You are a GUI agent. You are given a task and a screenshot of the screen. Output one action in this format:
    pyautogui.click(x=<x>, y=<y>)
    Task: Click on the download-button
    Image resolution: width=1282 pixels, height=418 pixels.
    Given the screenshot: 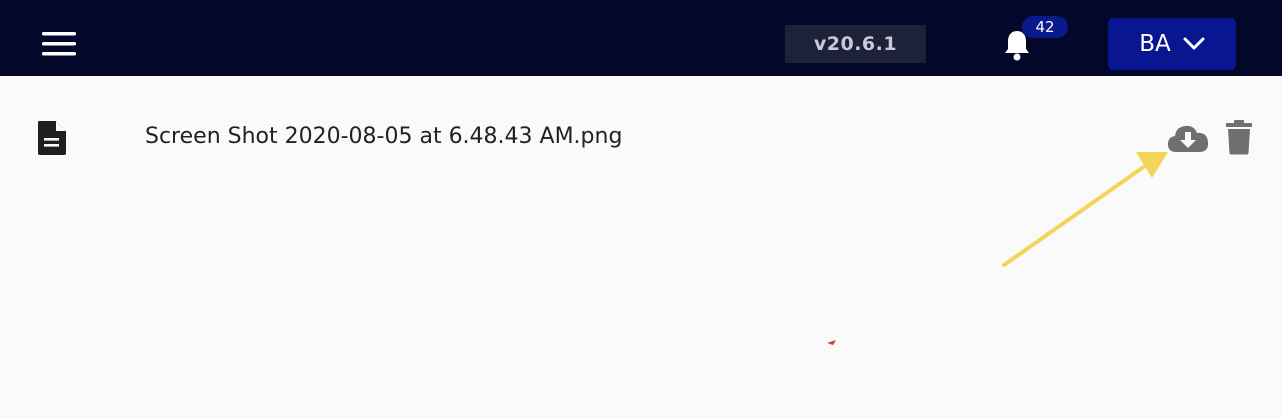 What is the action you would take?
    pyautogui.click(x=1188, y=139)
    